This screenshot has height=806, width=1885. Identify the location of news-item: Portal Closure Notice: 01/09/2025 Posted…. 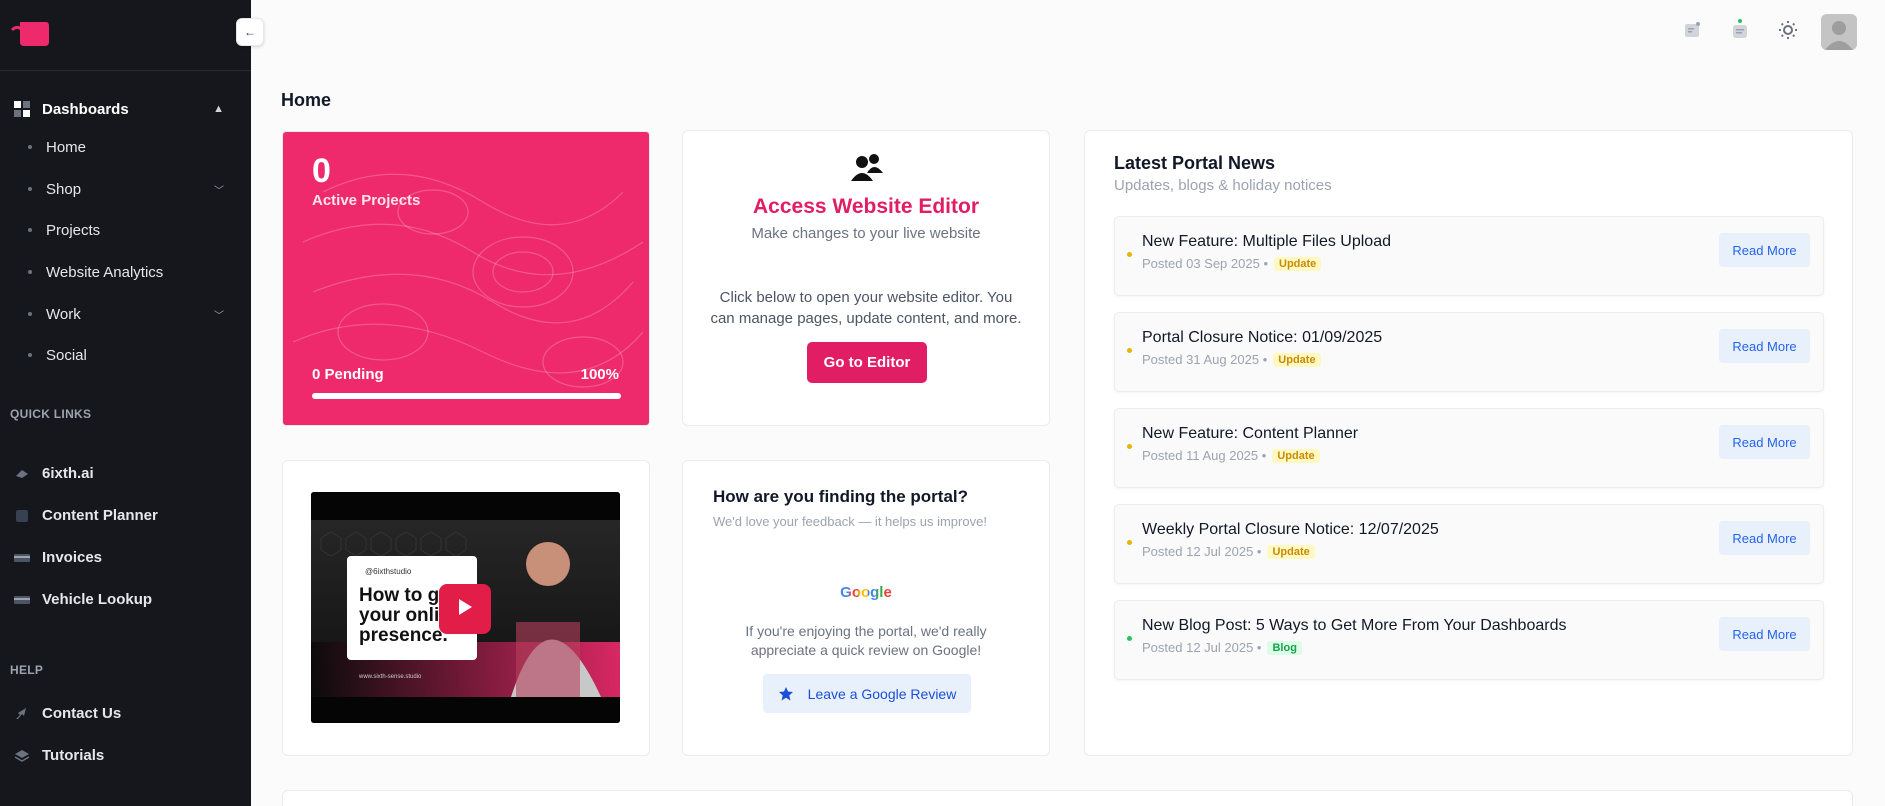
(1469, 352).